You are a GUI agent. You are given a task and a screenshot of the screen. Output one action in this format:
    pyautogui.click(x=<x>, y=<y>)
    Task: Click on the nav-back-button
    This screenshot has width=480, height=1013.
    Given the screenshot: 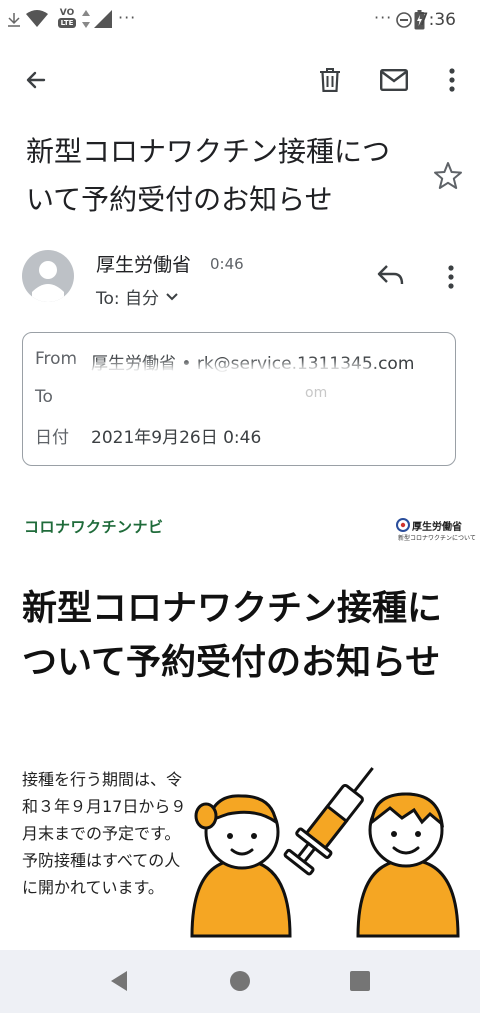 What is the action you would take?
    pyautogui.click(x=119, y=981)
    